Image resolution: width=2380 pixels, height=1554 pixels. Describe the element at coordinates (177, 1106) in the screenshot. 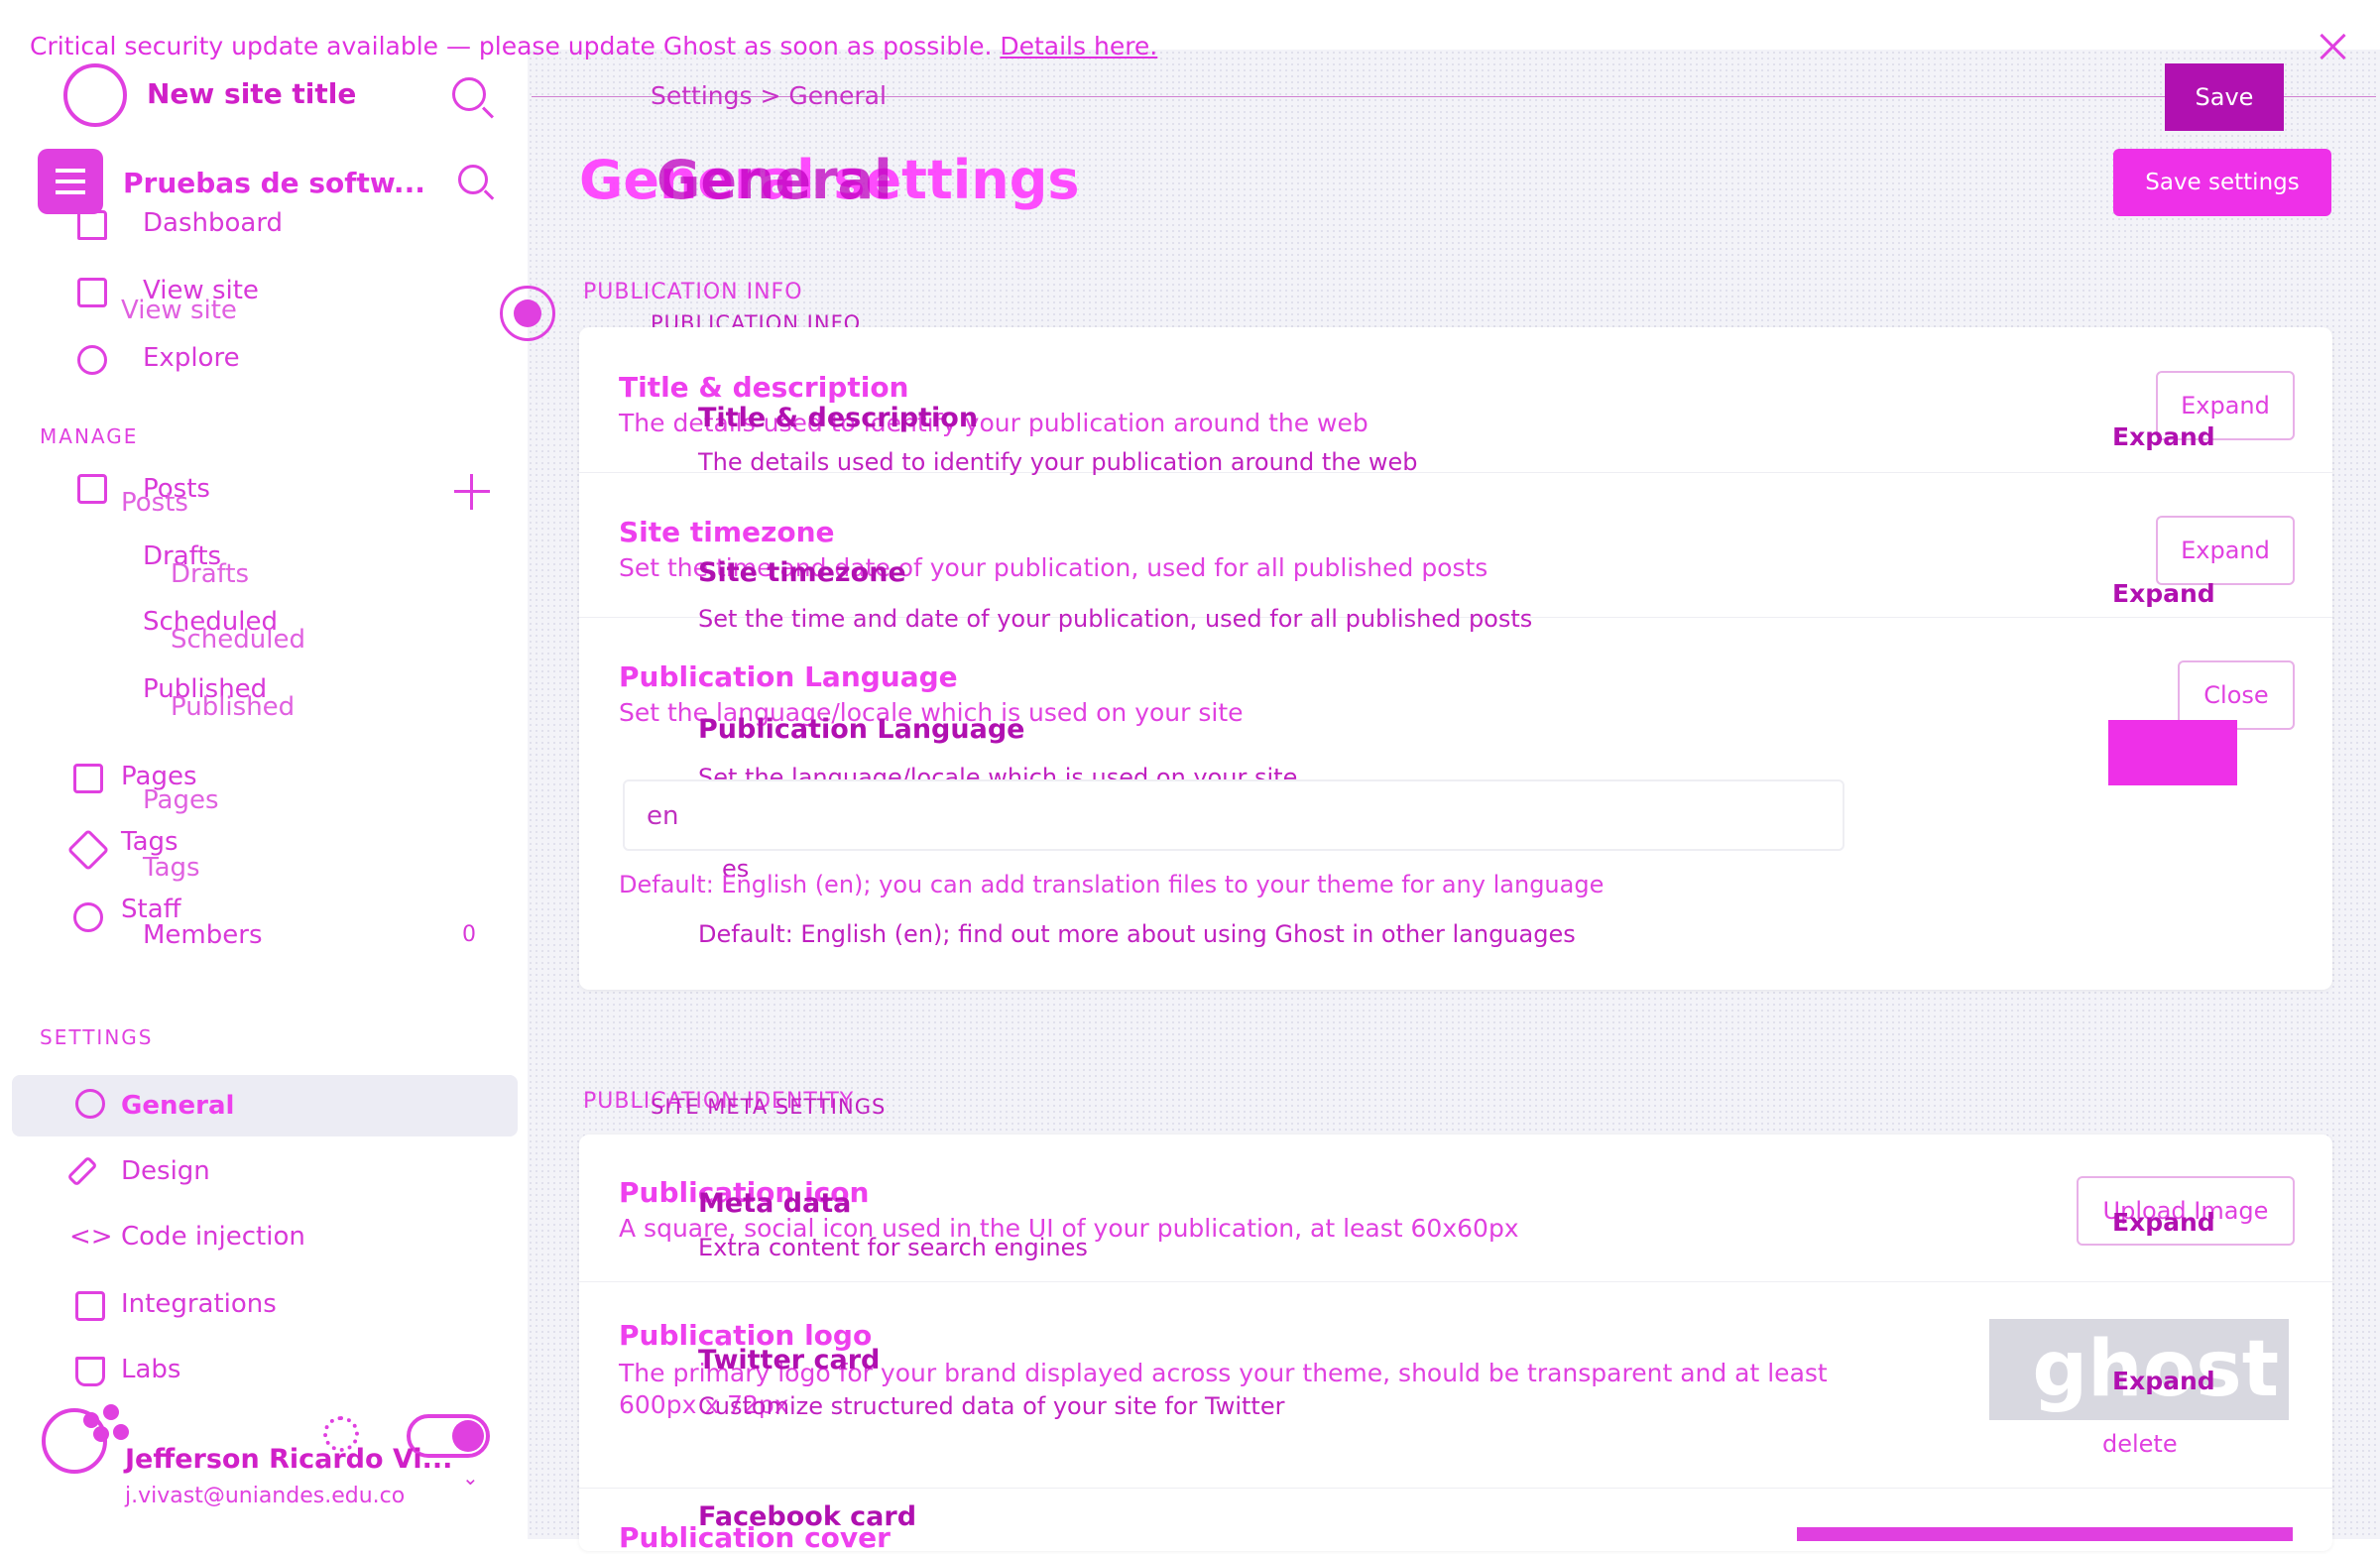

I see `sidebar-item-general: General` at that location.